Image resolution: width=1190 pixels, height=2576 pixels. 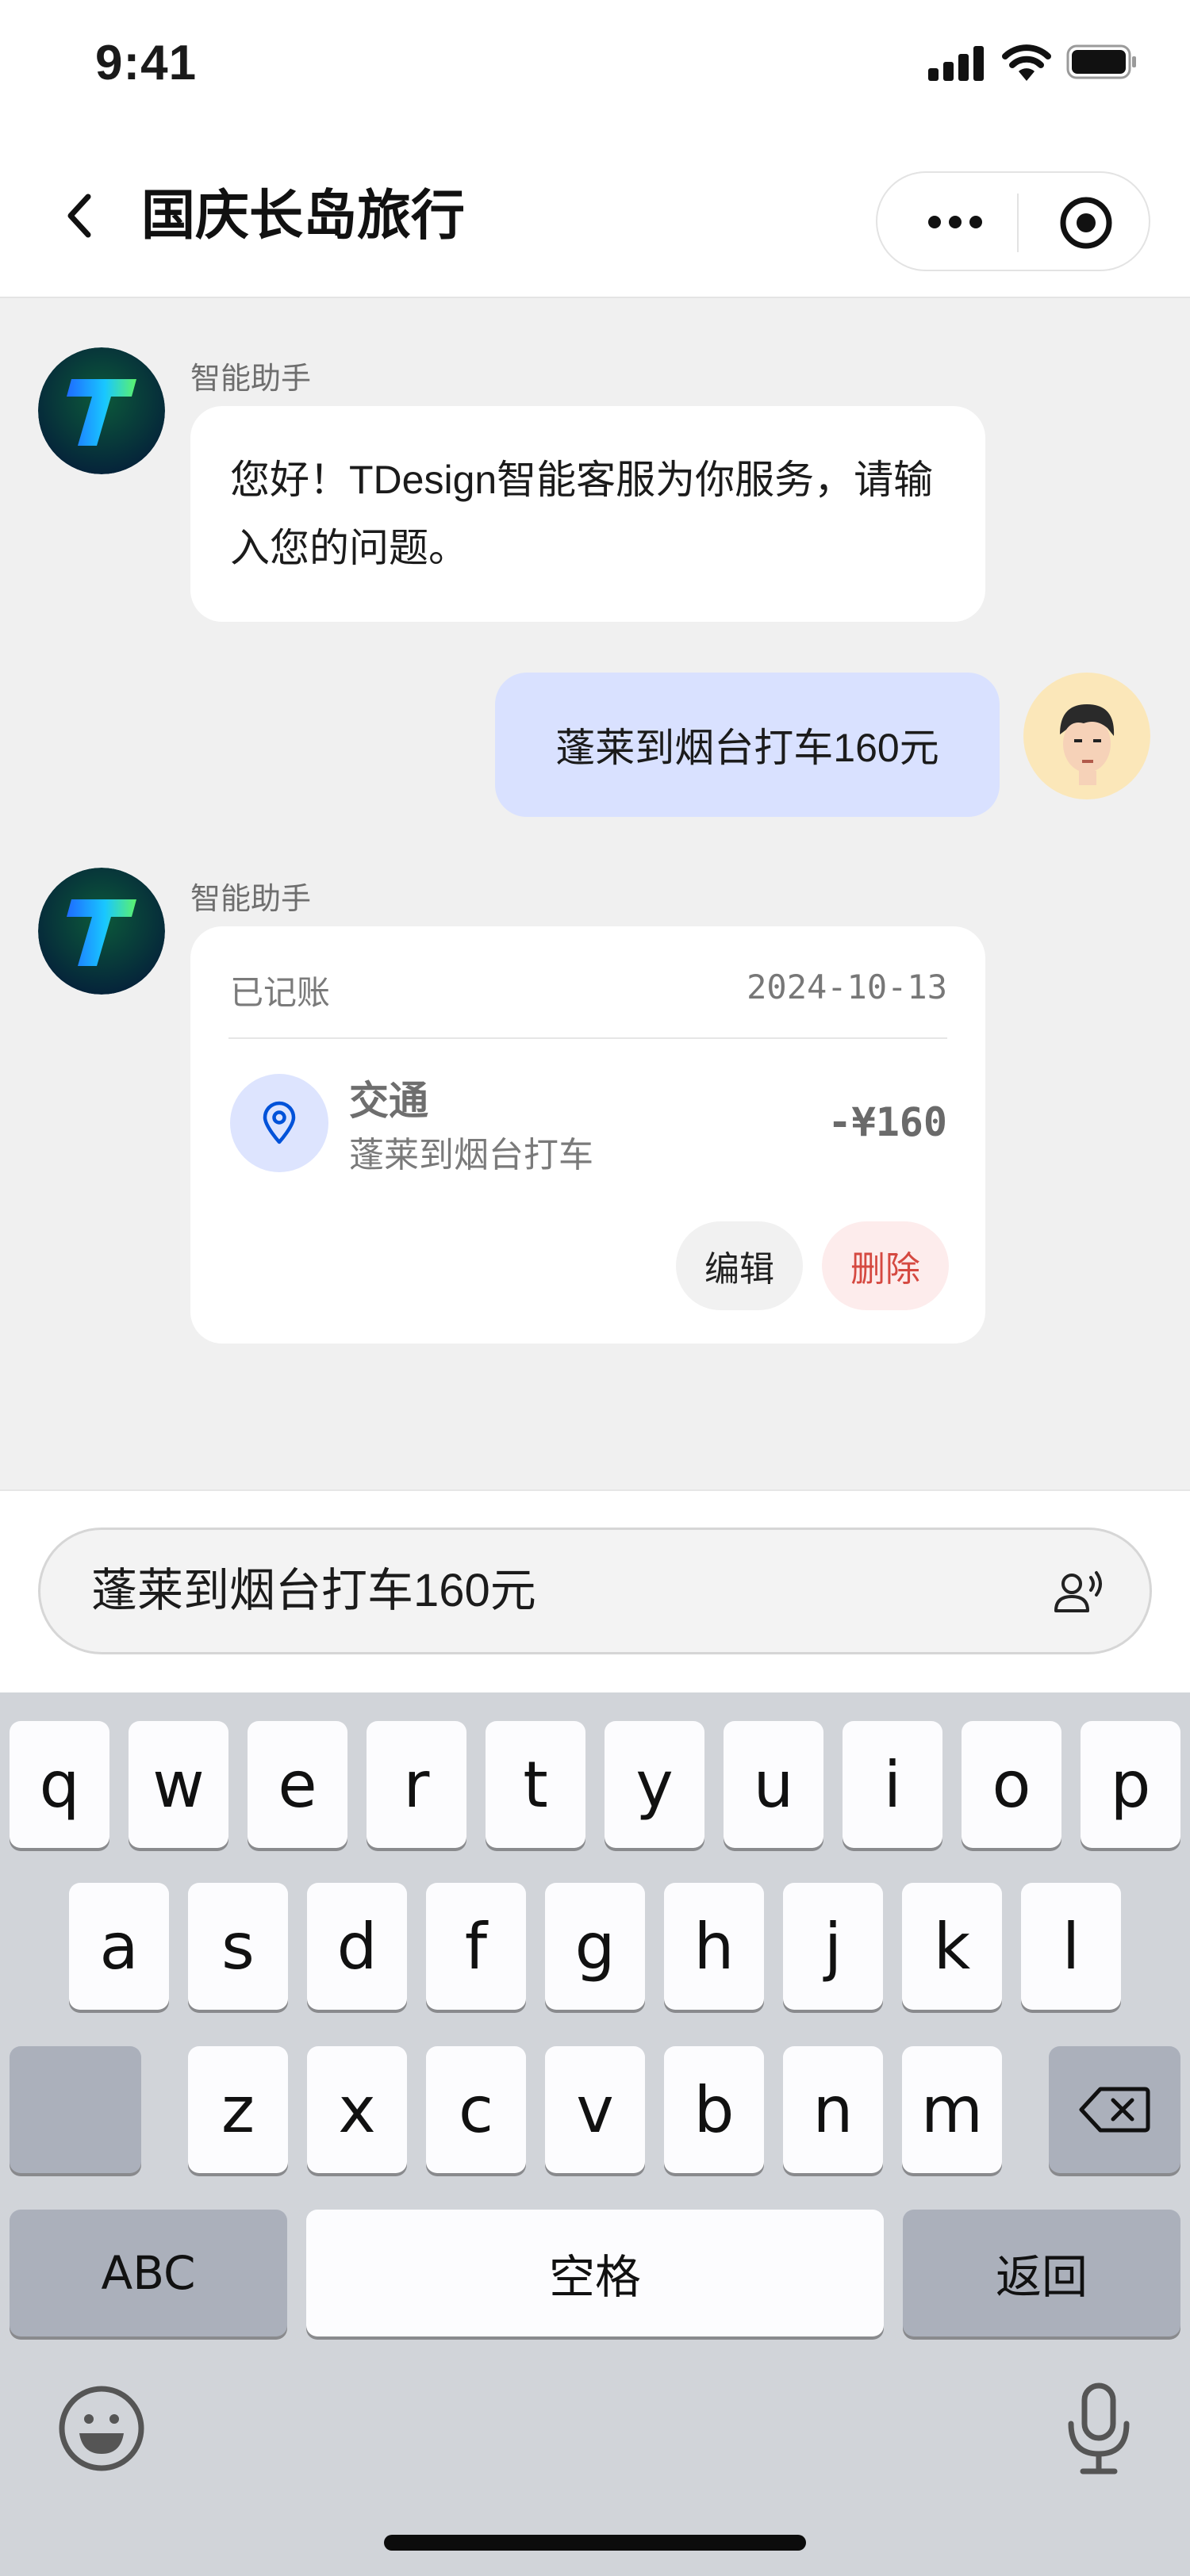 What do you see at coordinates (357, 1947) in the screenshot?
I see `key-d: d` at bounding box center [357, 1947].